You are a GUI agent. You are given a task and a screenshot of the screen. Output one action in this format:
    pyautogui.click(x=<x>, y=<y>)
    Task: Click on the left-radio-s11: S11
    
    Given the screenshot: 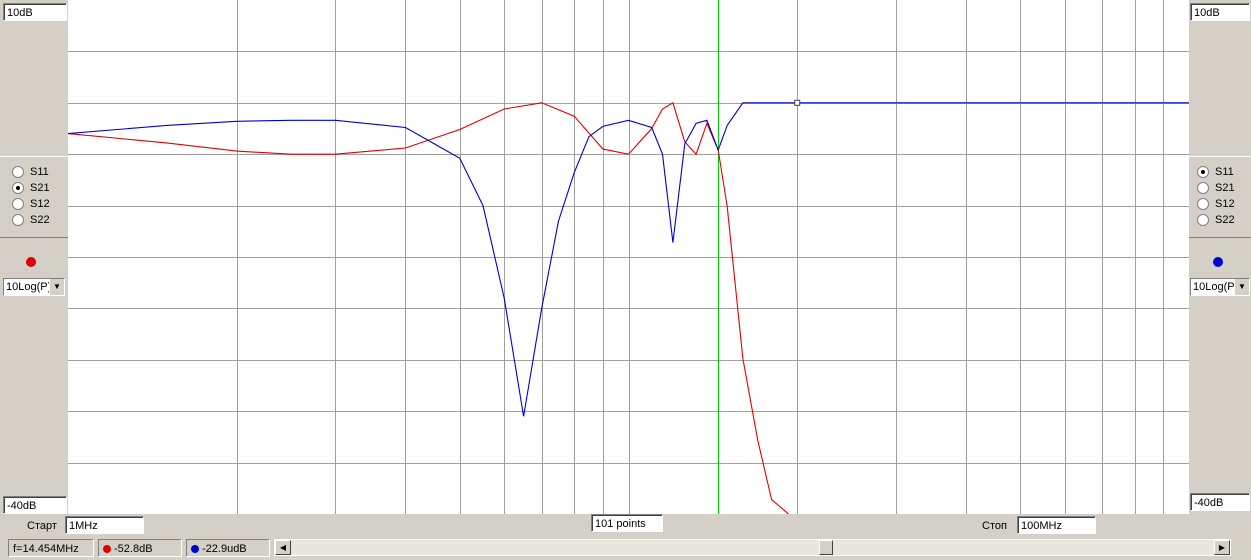 What is the action you would take?
    pyautogui.click(x=30, y=172)
    